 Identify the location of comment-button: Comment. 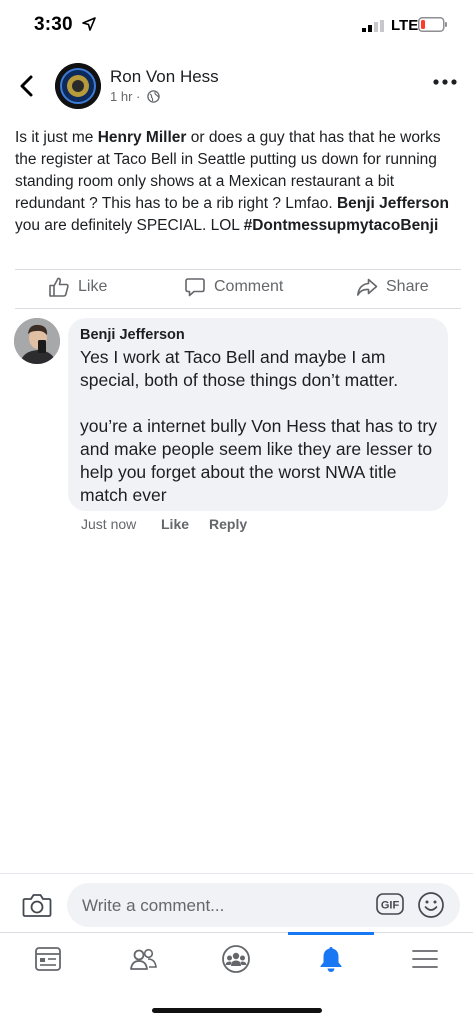
(233, 287).